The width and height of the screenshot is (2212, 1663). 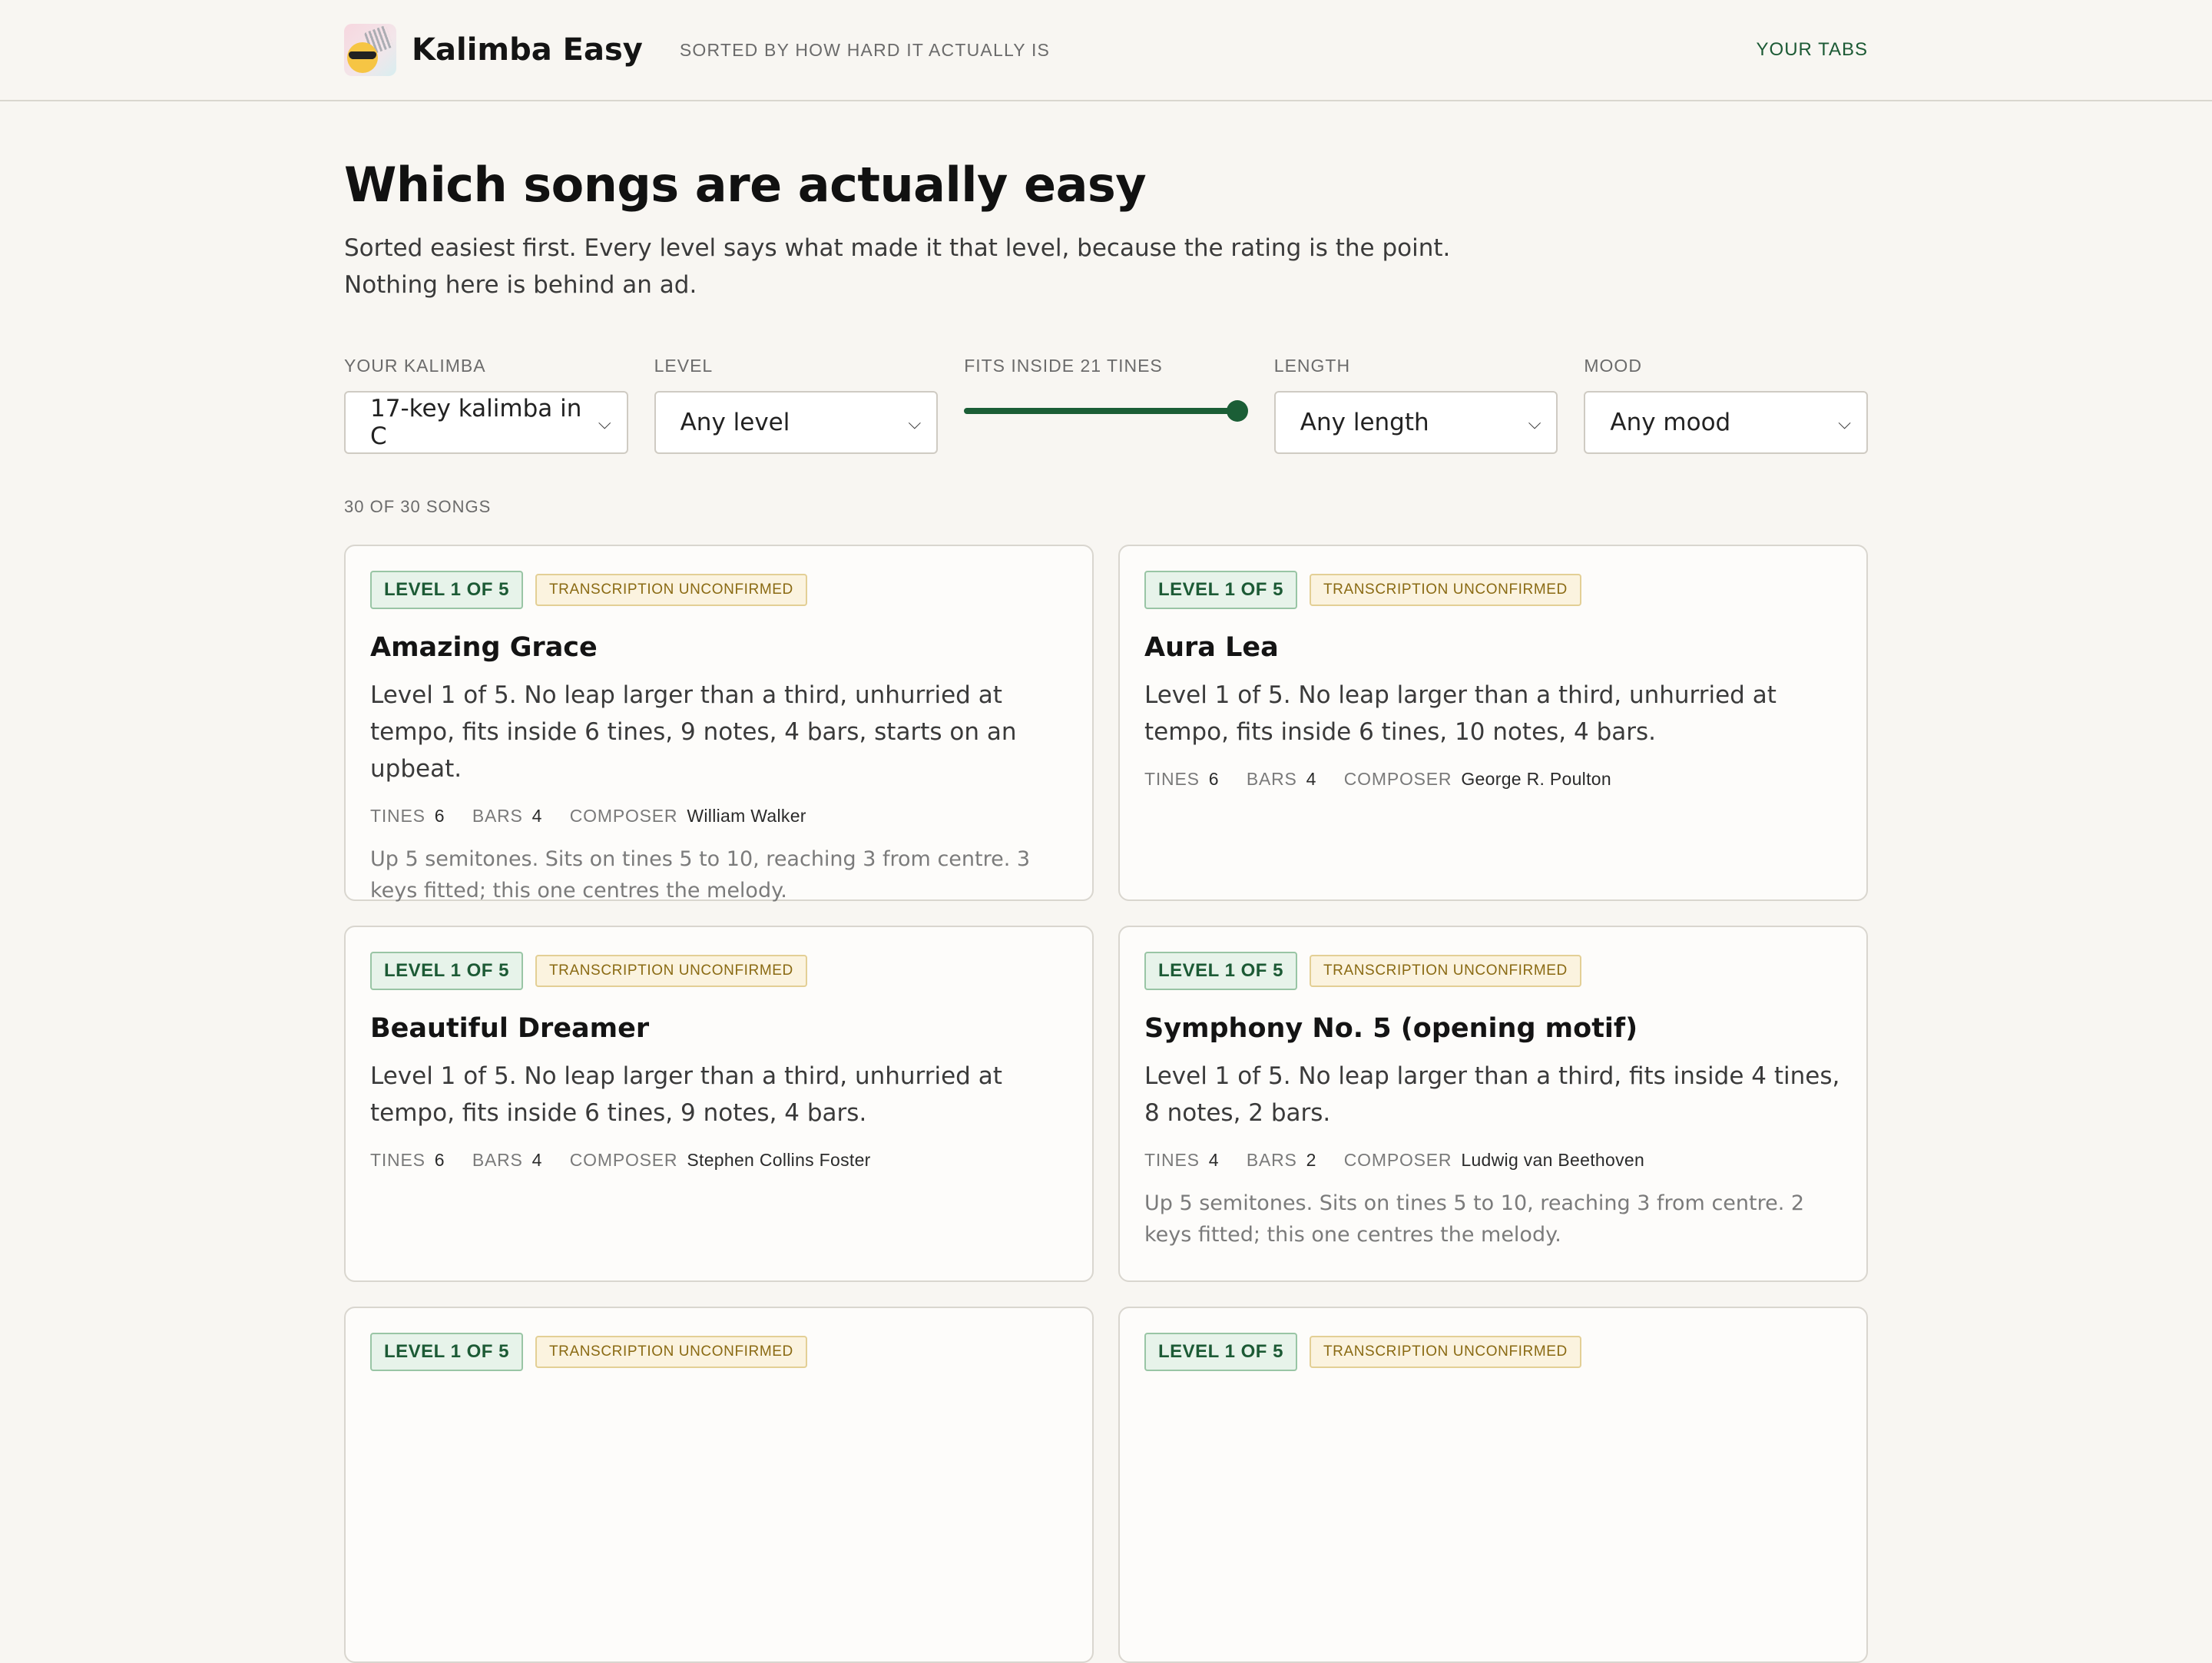 I want to click on song-title: Aura Lea, so click(x=1493, y=647).